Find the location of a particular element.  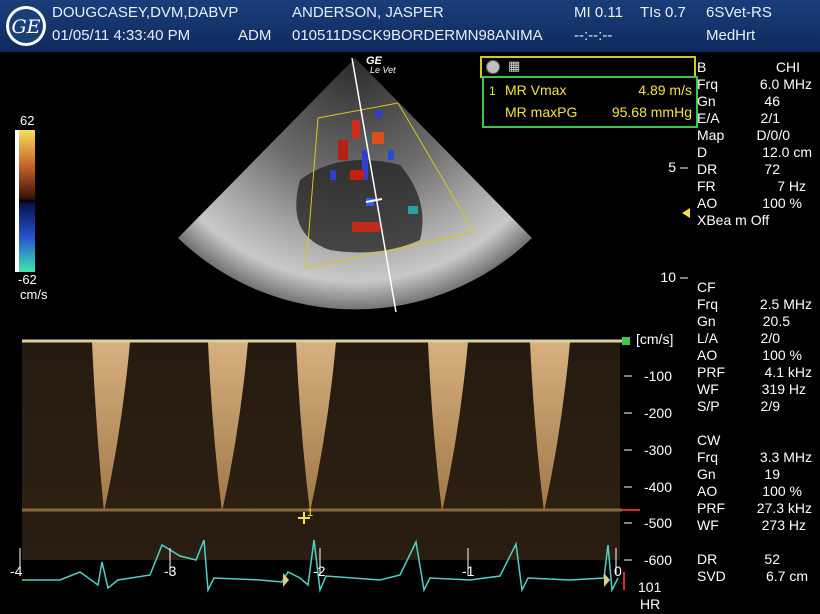

cw-wf-label: WF is located at coordinates (708, 525).